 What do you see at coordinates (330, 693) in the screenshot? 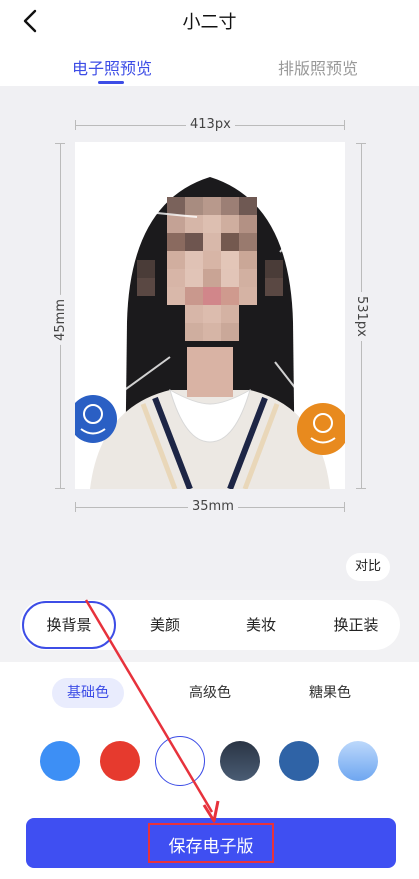
I see `color-category-candy: 糖果色` at bounding box center [330, 693].